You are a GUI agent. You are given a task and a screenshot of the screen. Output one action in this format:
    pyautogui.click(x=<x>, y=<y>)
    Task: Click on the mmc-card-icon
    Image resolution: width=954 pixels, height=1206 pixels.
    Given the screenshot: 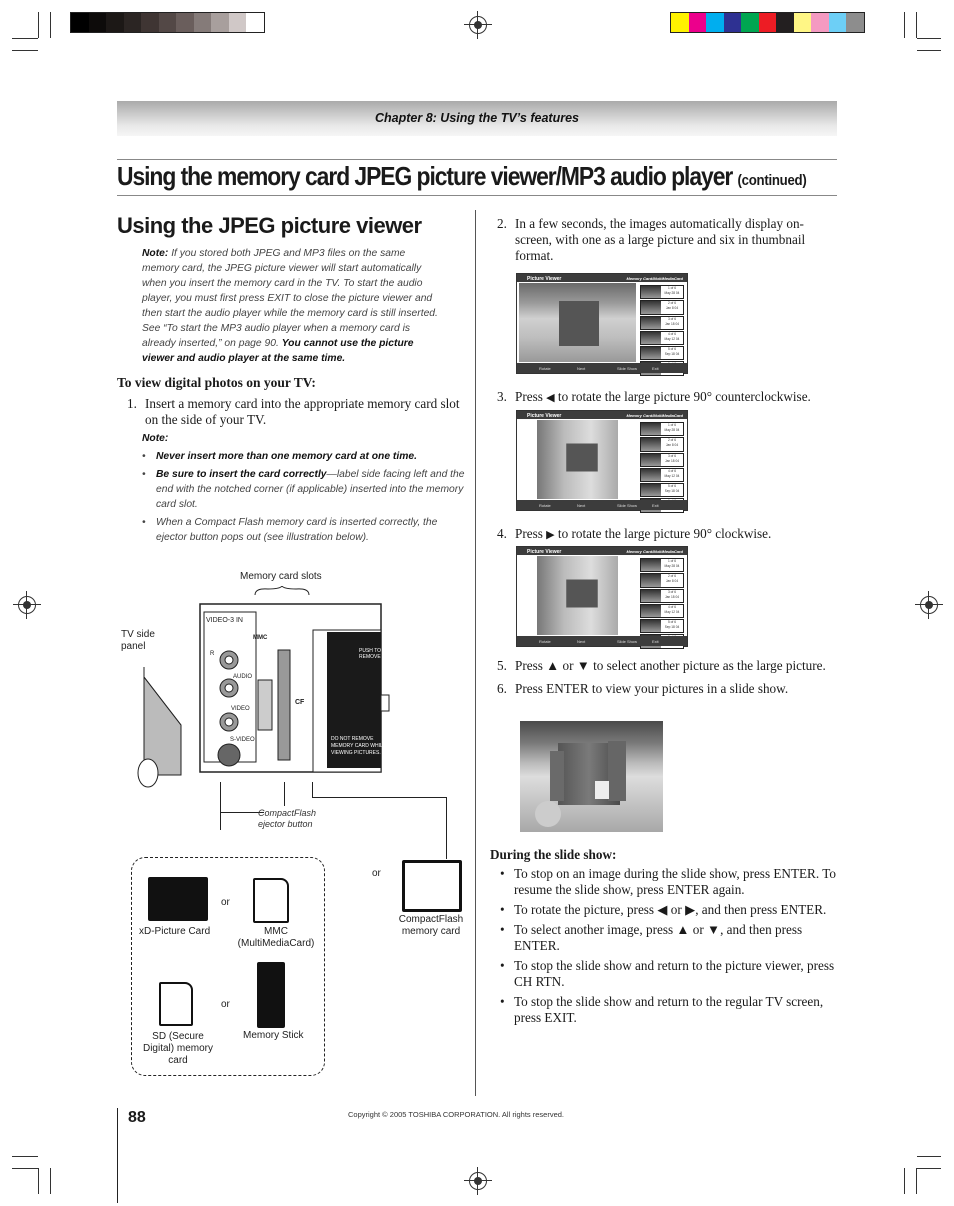 What is the action you would take?
    pyautogui.click(x=271, y=900)
    